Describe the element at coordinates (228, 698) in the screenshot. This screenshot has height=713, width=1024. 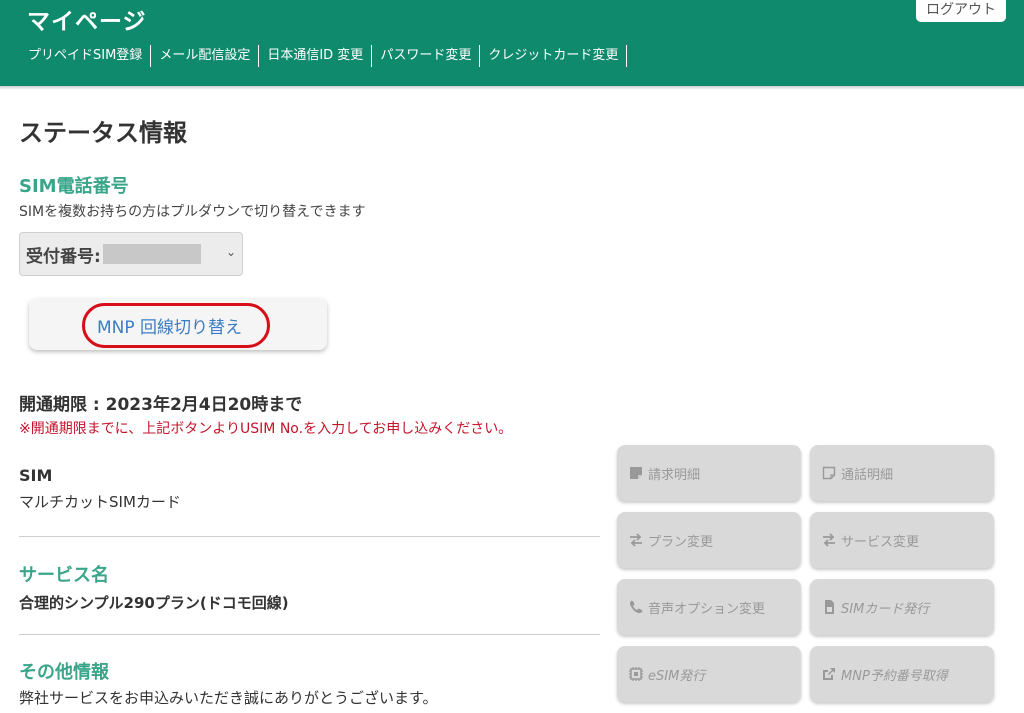
I see `other-info-value: 弊社サービスをお申込みいただき誠にありがとうございます。` at that location.